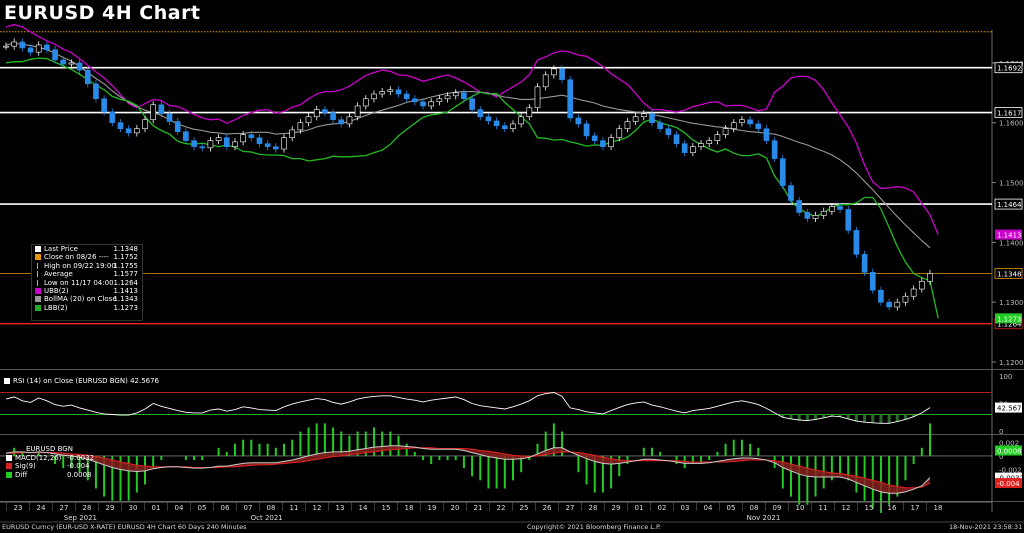 This screenshot has width=1024, height=533. What do you see at coordinates (64, 508) in the screenshot?
I see `x-tick-label: 27` at bounding box center [64, 508].